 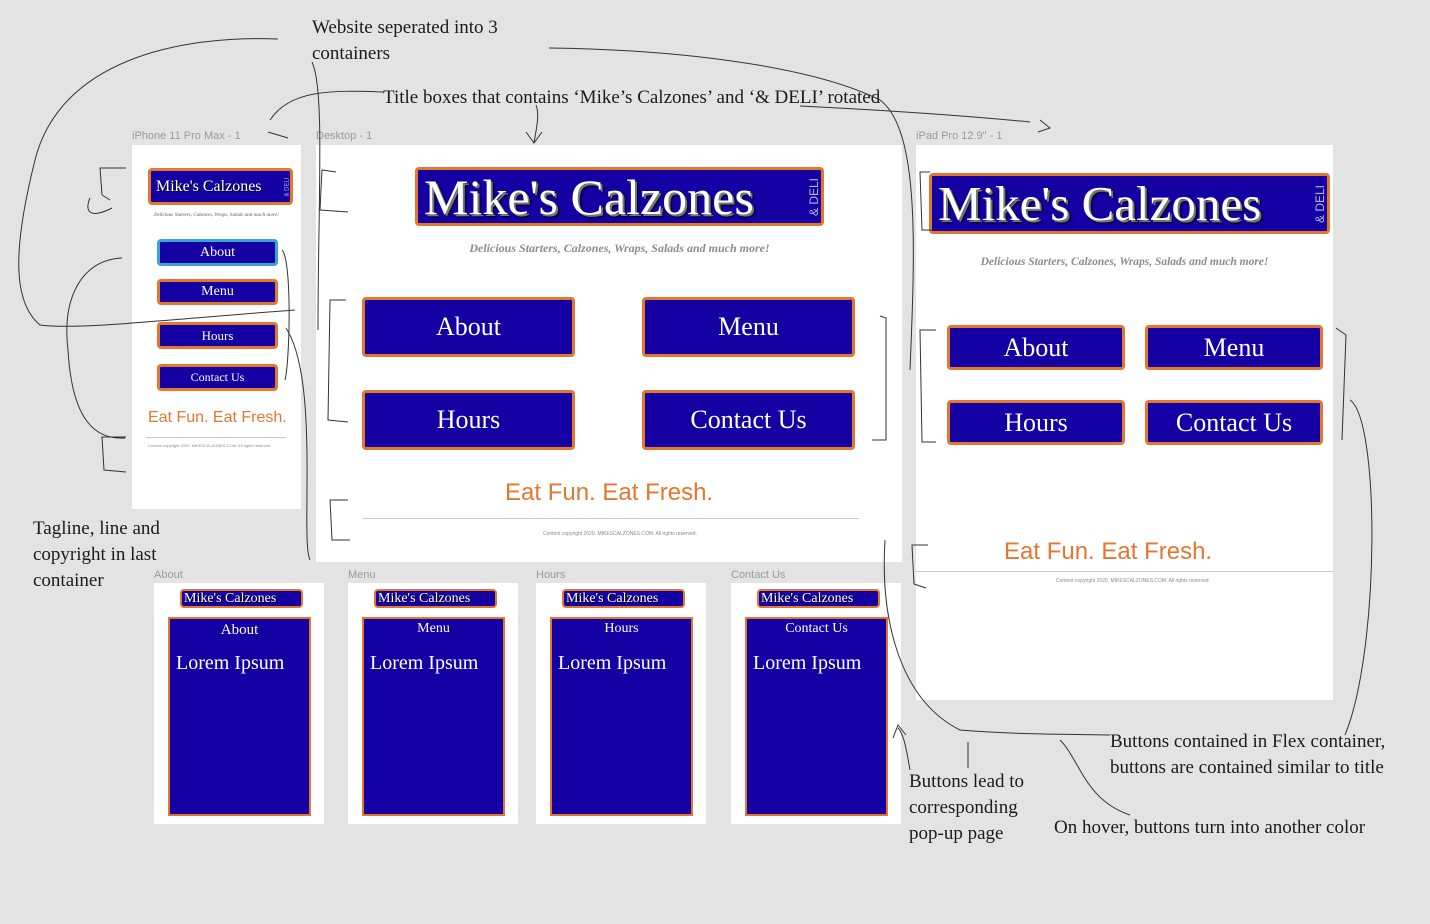 I want to click on hours-popup: Hours Lorem Ipsum, so click(x=621, y=716).